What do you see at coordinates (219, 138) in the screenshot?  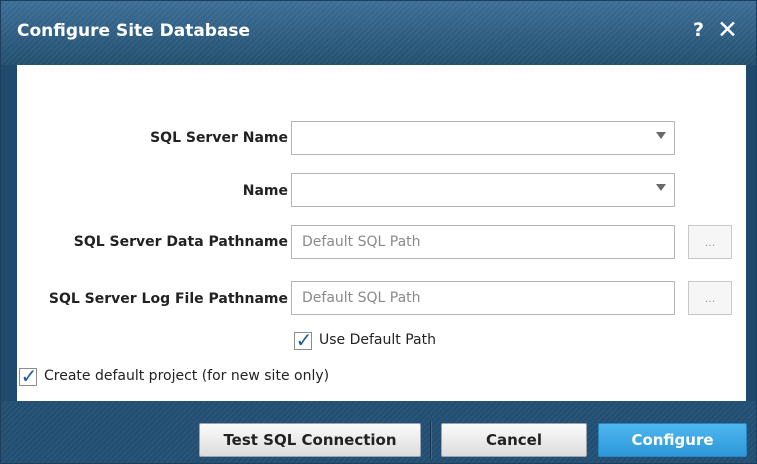 I see `sql-server-name-label: SQL Server Name` at bounding box center [219, 138].